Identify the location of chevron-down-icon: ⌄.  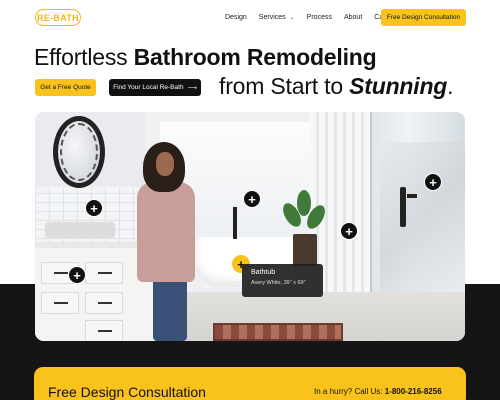
(292, 18).